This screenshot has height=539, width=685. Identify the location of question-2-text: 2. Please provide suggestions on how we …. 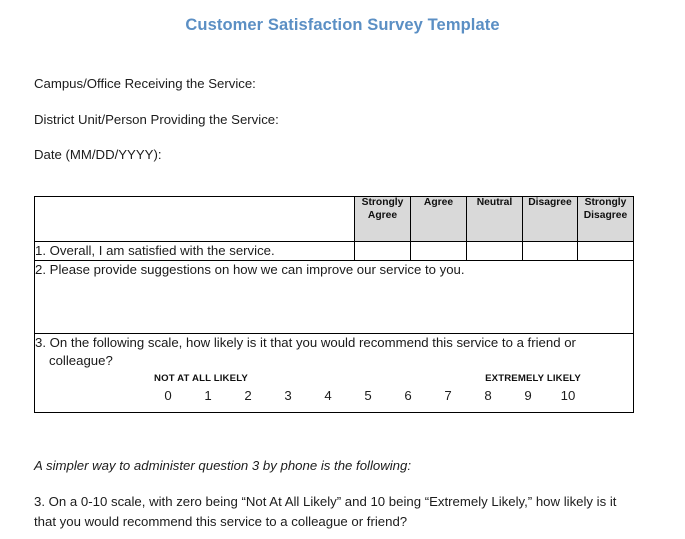
(250, 269).